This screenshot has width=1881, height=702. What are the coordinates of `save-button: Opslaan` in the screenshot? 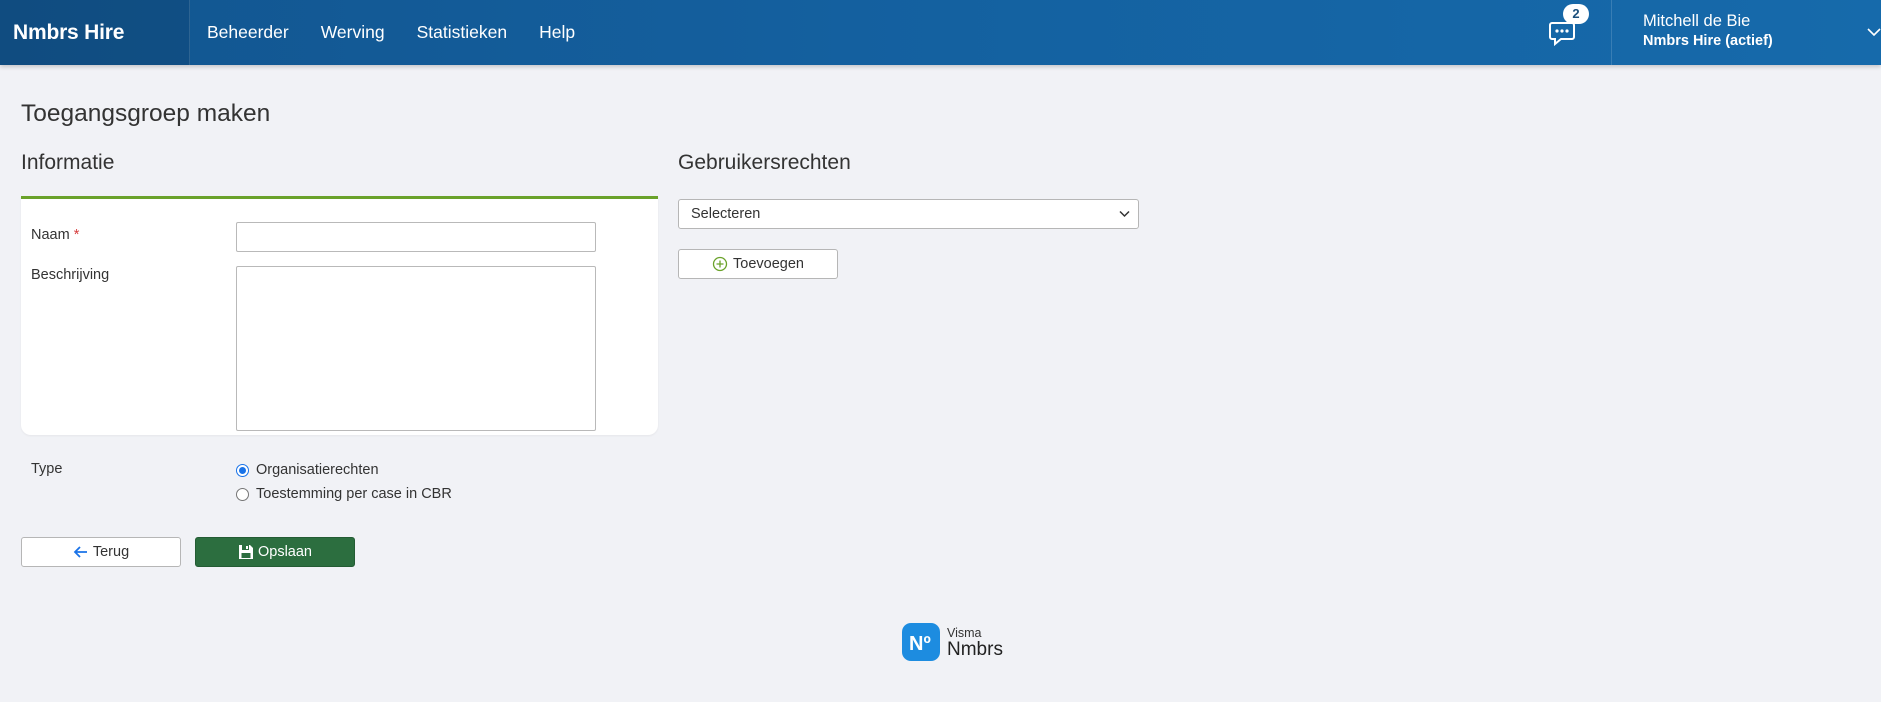 It's located at (275, 552).